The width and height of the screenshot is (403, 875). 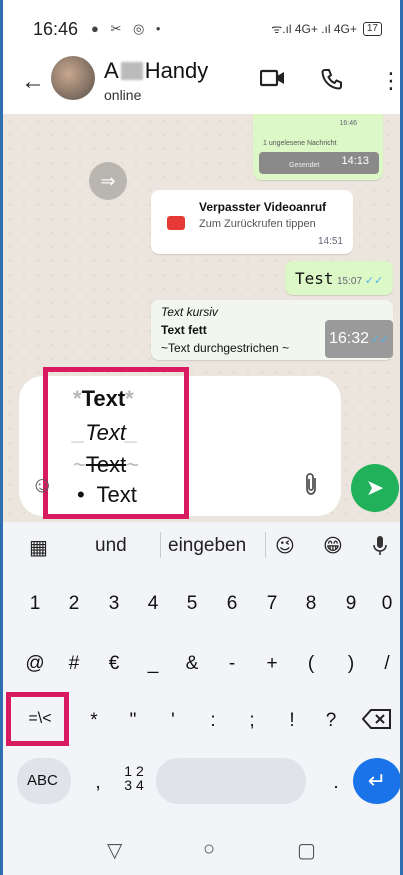 What do you see at coordinates (176, 70) in the screenshot?
I see `contact-name-end: Handy` at bounding box center [176, 70].